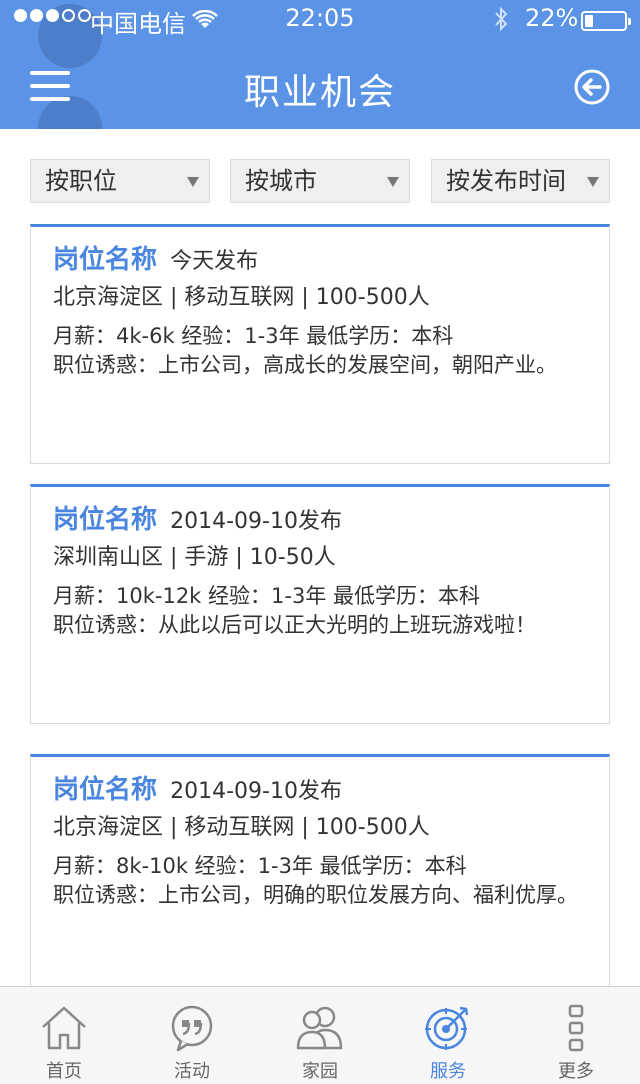 The width and height of the screenshot is (640, 1084). What do you see at coordinates (448, 1071) in the screenshot?
I see `tab-label: 服务` at bounding box center [448, 1071].